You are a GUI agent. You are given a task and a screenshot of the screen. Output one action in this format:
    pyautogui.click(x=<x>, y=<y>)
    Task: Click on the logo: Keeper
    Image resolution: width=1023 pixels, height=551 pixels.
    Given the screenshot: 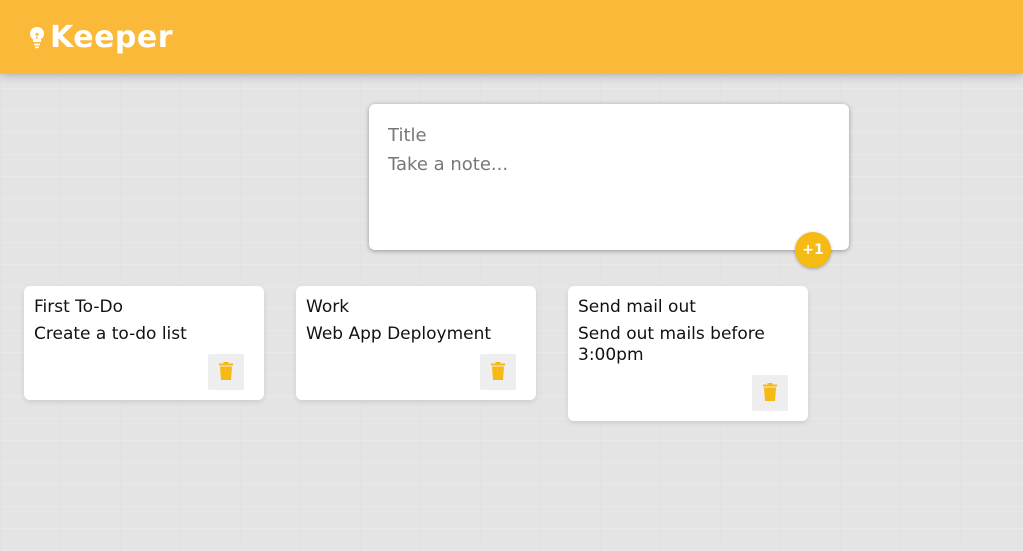 What is the action you would take?
    pyautogui.click(x=100, y=37)
    